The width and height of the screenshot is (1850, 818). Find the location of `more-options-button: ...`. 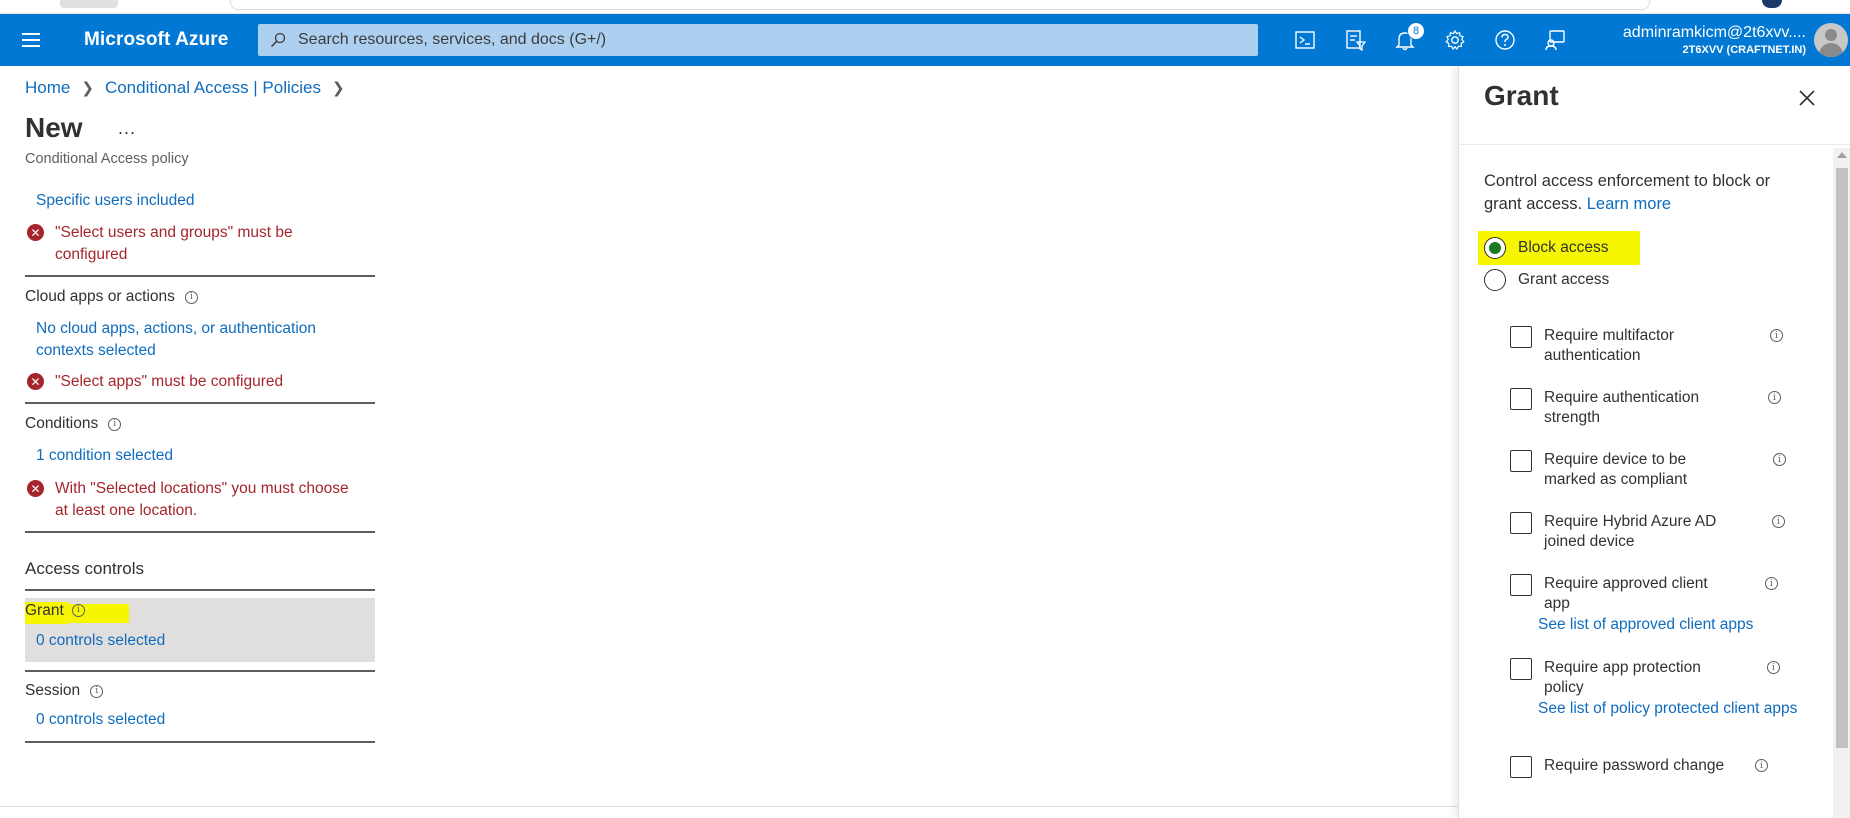

more-options-button: ... is located at coordinates (127, 128).